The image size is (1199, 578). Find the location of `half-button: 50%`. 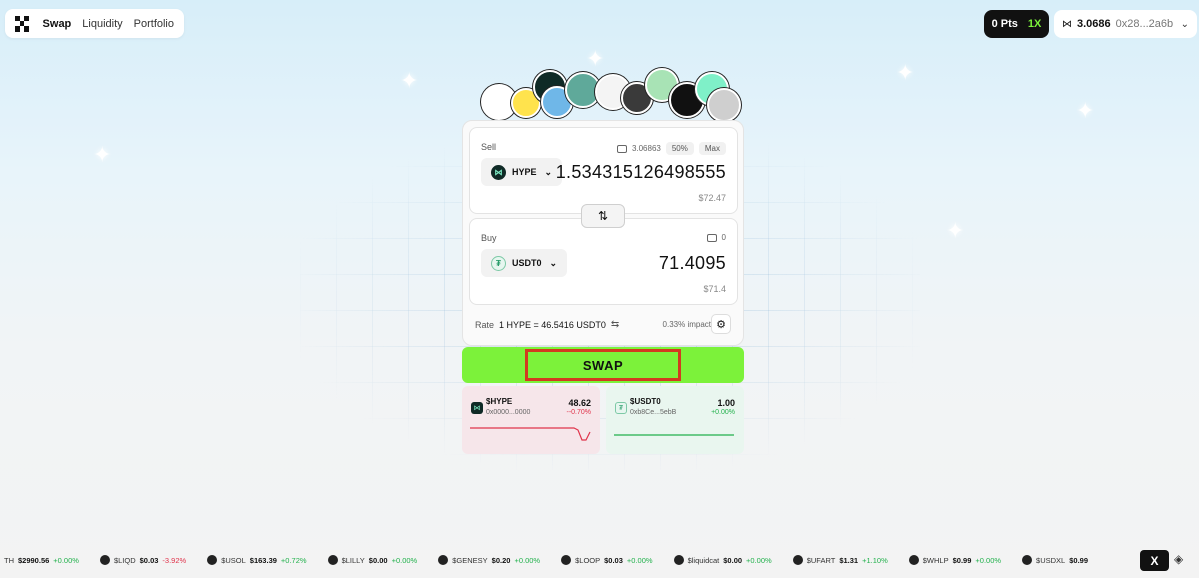

half-button: 50% is located at coordinates (679, 148).